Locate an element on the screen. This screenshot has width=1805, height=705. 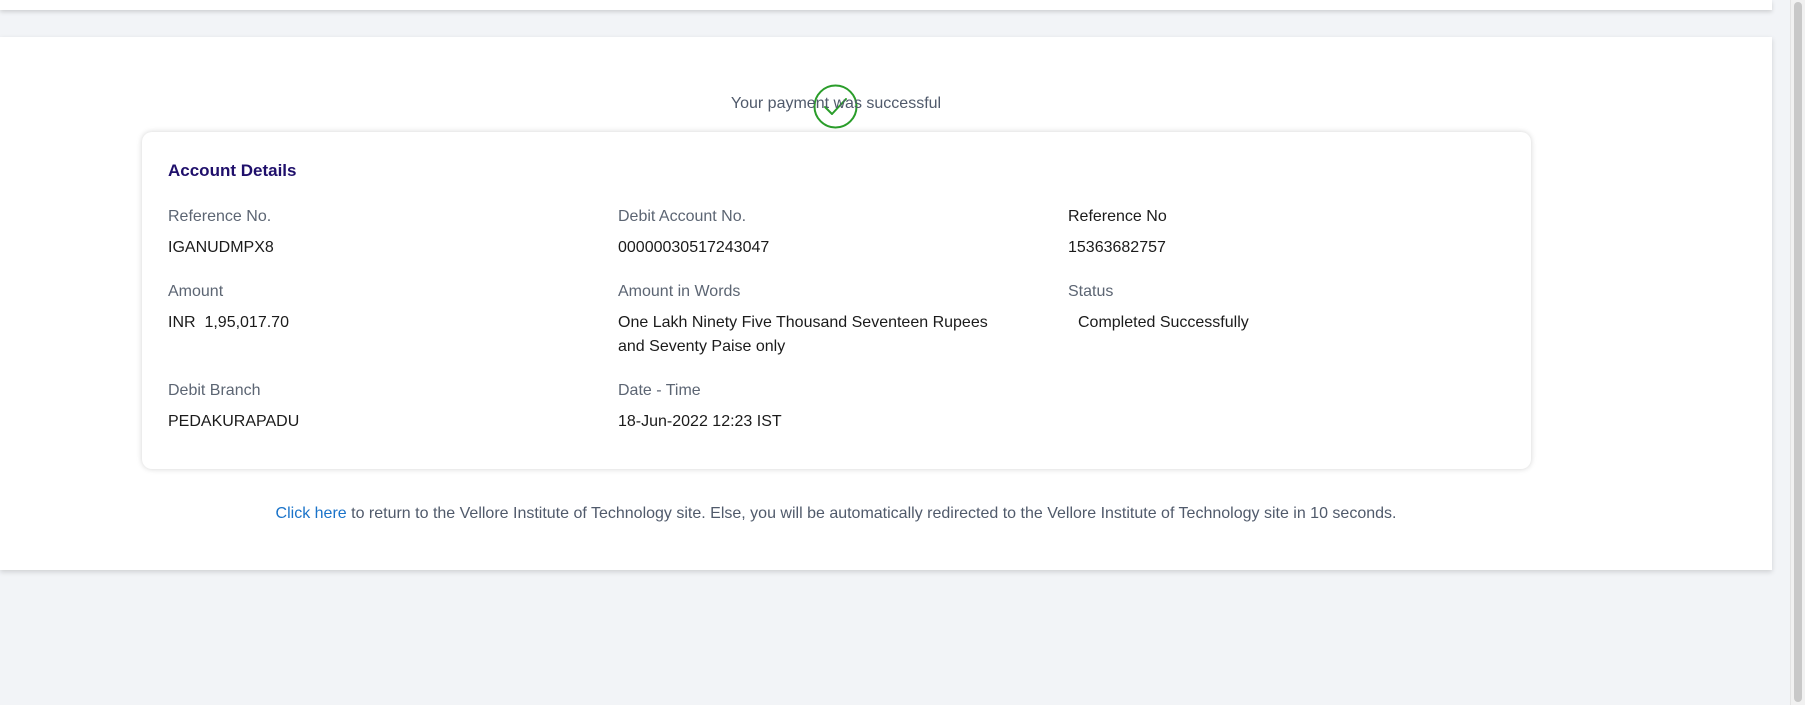
reference-no-field: Reference No. IGANUDMPX8 is located at coordinates (383, 233).